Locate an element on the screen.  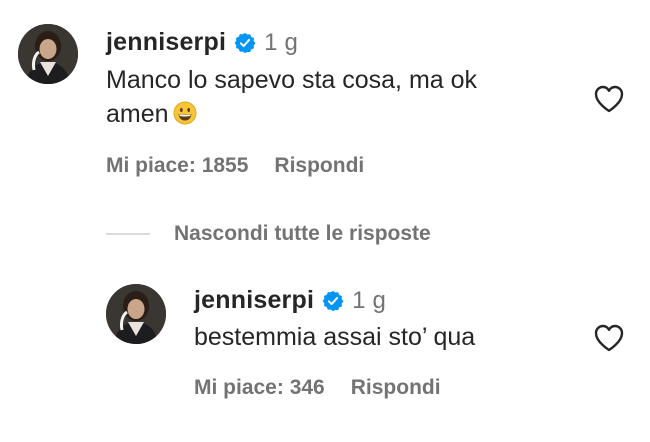
likes-count: Mi piace: 346 is located at coordinates (259, 388).